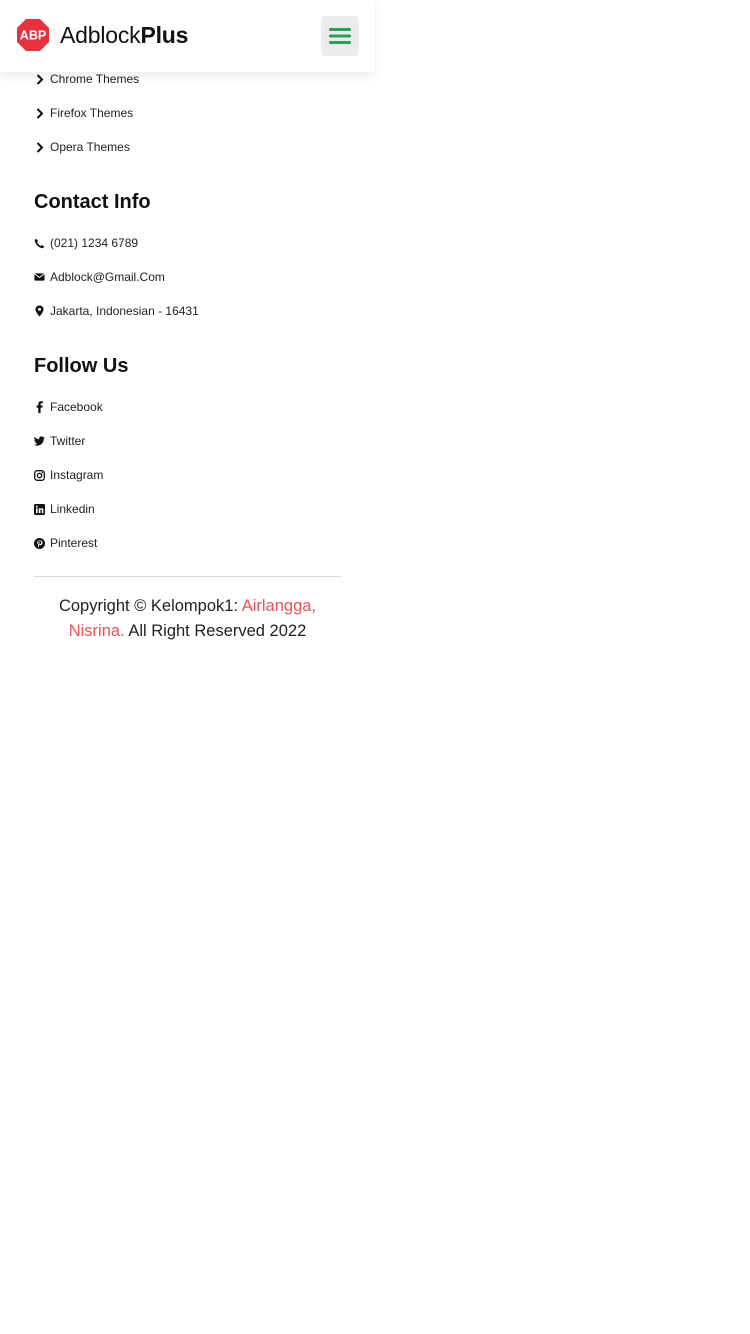 Image resolution: width=750 pixels, height=1334 pixels. I want to click on abp-logo-icon: ABP, so click(33, 35).